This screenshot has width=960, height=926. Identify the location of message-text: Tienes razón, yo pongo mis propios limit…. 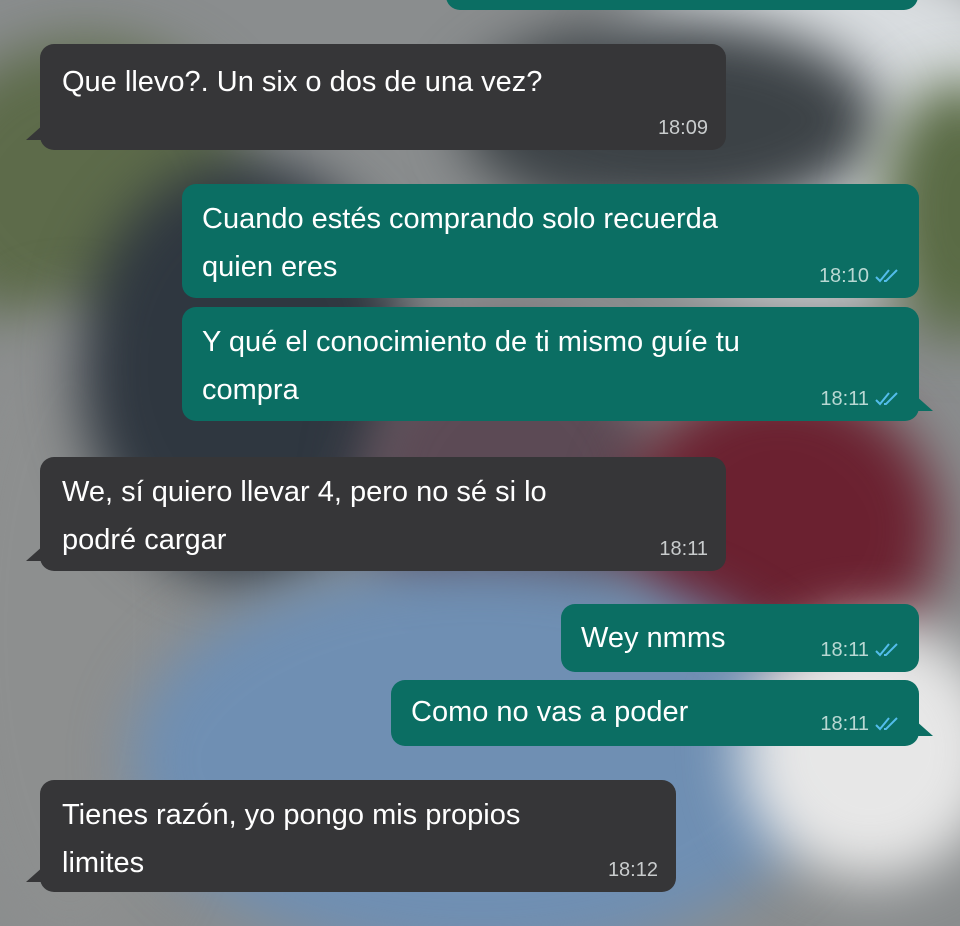
(291, 839).